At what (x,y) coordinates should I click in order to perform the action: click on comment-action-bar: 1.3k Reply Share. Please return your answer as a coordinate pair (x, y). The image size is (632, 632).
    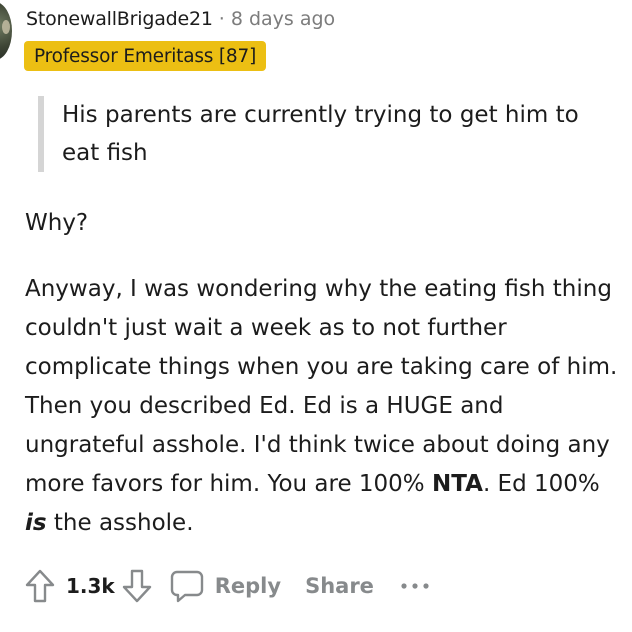
    Looking at the image, I should click on (226, 586).